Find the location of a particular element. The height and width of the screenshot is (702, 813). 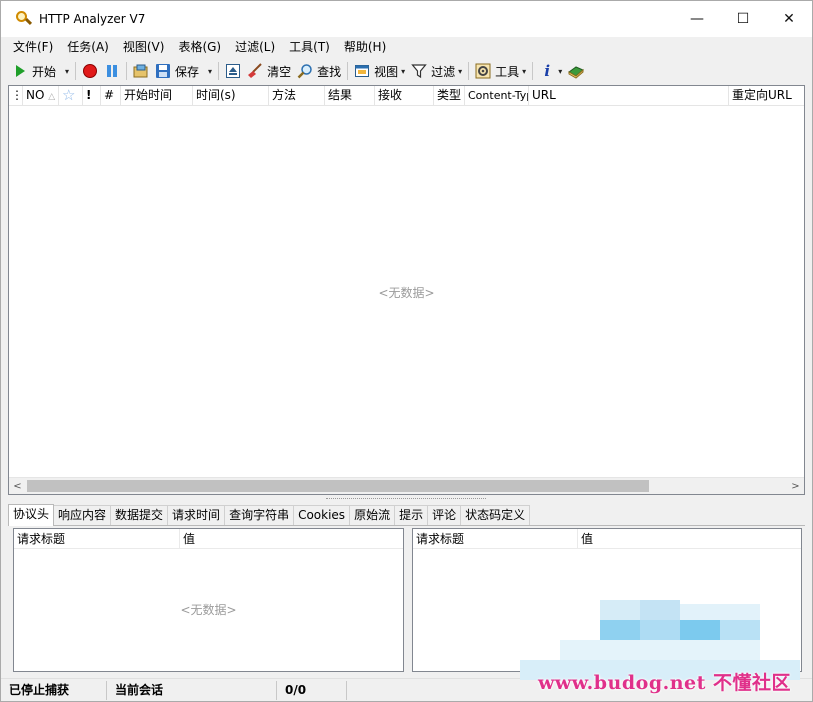

horizontal-scrollbar: < > is located at coordinates (406, 485).